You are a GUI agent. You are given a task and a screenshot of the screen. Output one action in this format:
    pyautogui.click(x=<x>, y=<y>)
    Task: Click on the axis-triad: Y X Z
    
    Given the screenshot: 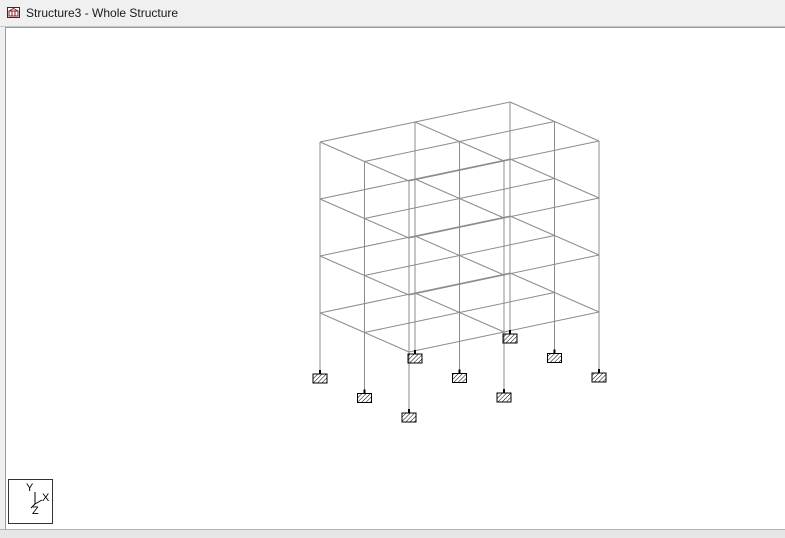 What is the action you would take?
    pyautogui.click(x=30, y=501)
    